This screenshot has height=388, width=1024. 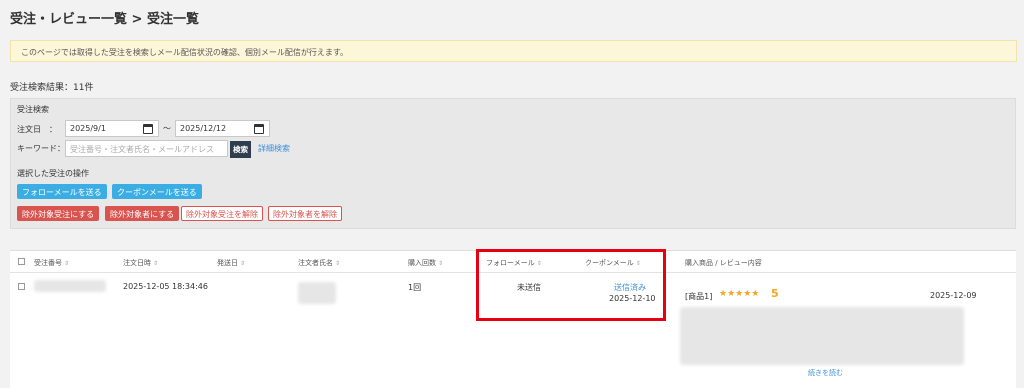 What do you see at coordinates (104, 19) in the screenshot?
I see `page-title: 受注・レビュー一覧 > 受注一覧` at bounding box center [104, 19].